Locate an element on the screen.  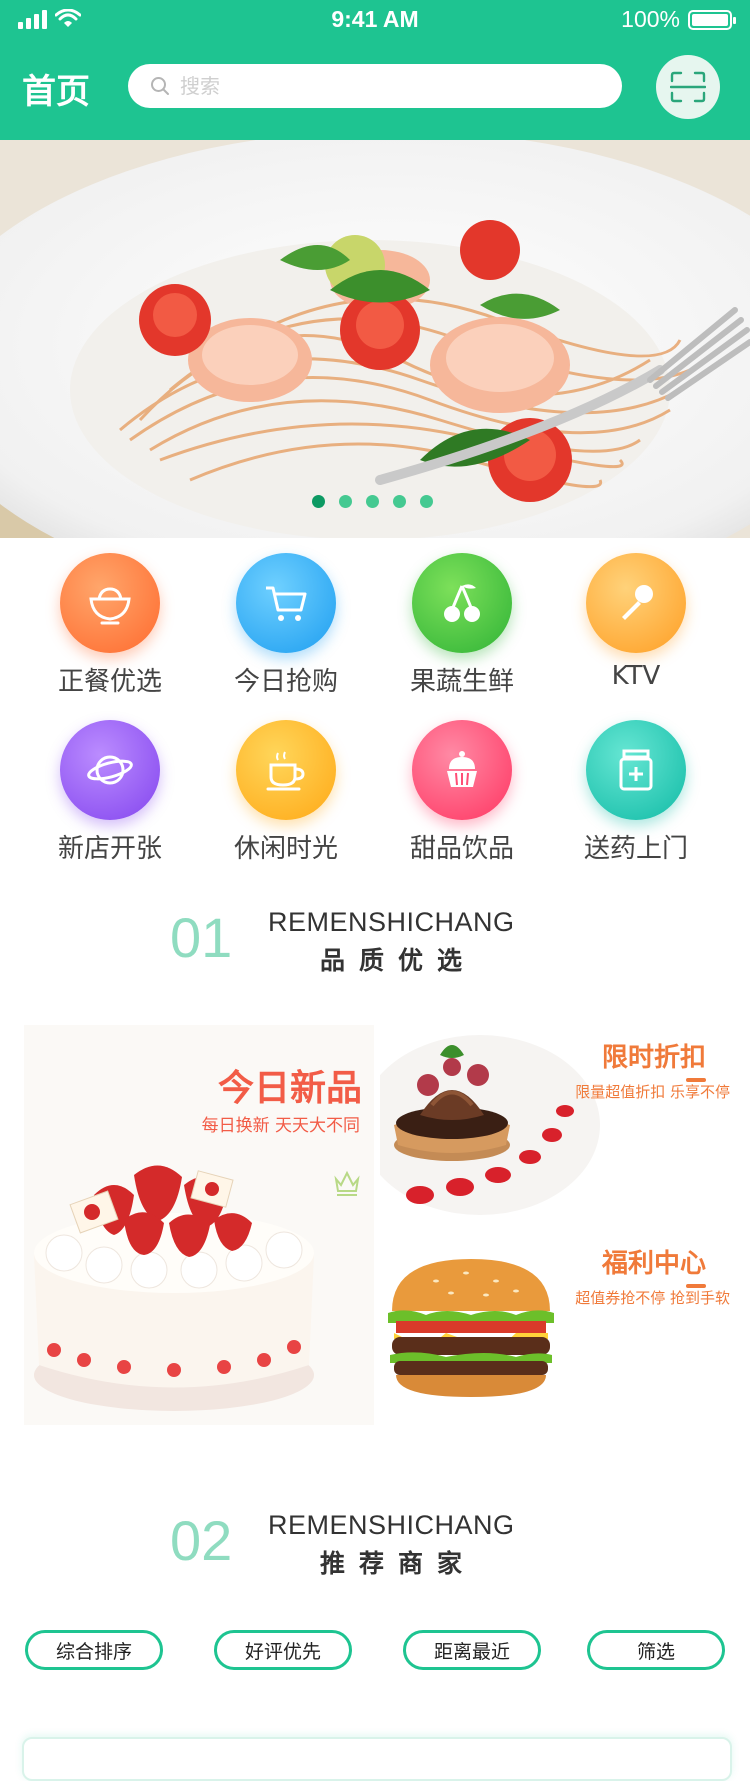
strawberry-cake-image is located at coordinates (174, 1288).